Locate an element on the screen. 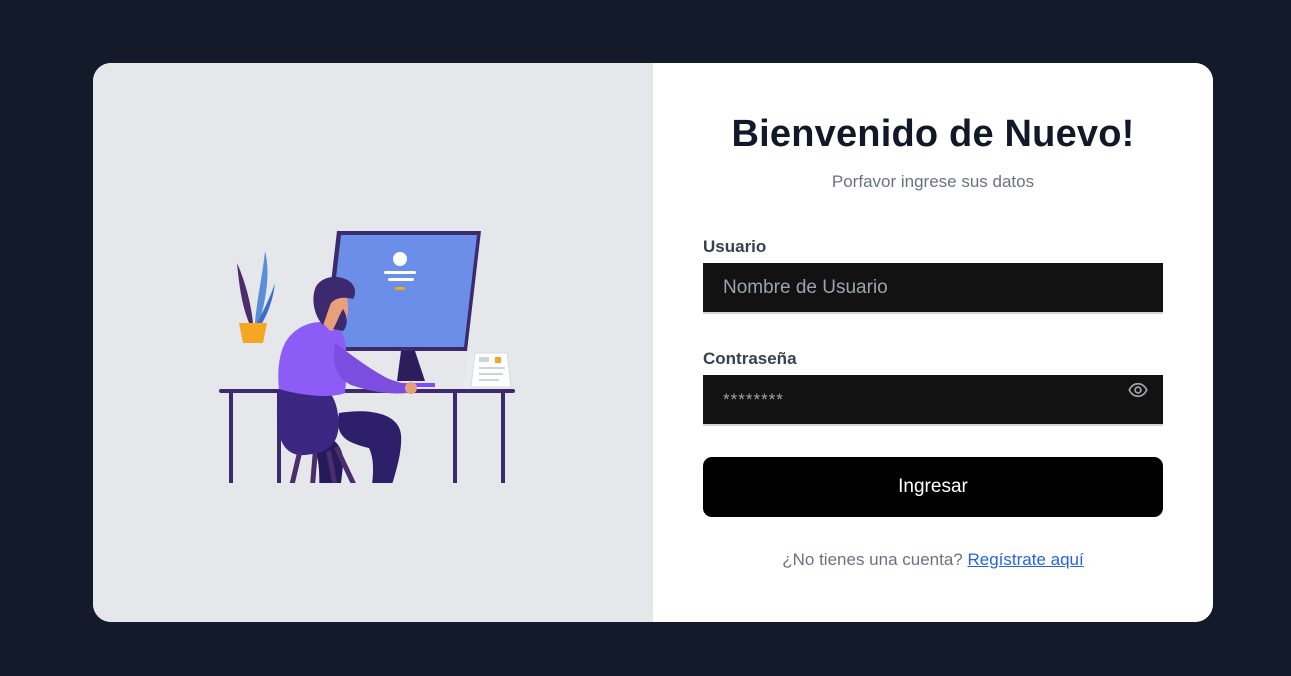 This screenshot has width=1291, height=676. username-label: Usuario is located at coordinates (735, 246).